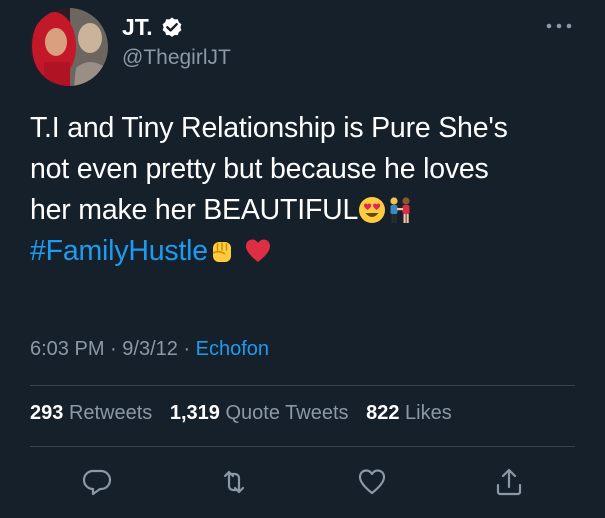 The height and width of the screenshot is (518, 605). What do you see at coordinates (259, 169) in the screenshot?
I see `tweet-line: not even pretty but because he loves` at bounding box center [259, 169].